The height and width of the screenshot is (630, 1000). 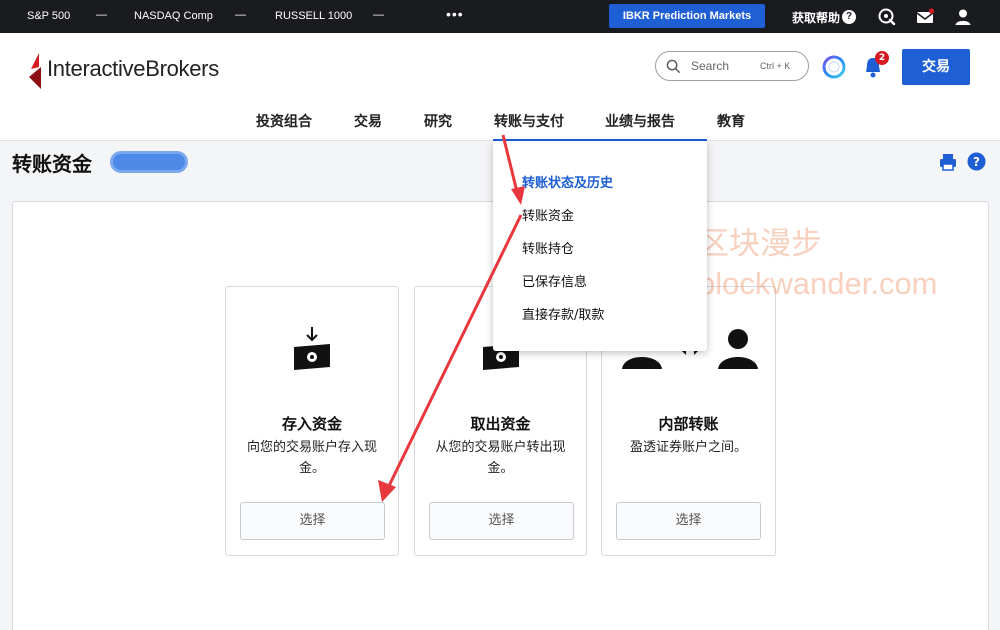 What do you see at coordinates (640, 121) in the screenshot?
I see `nav-performance-reports: 业绩与报告` at bounding box center [640, 121].